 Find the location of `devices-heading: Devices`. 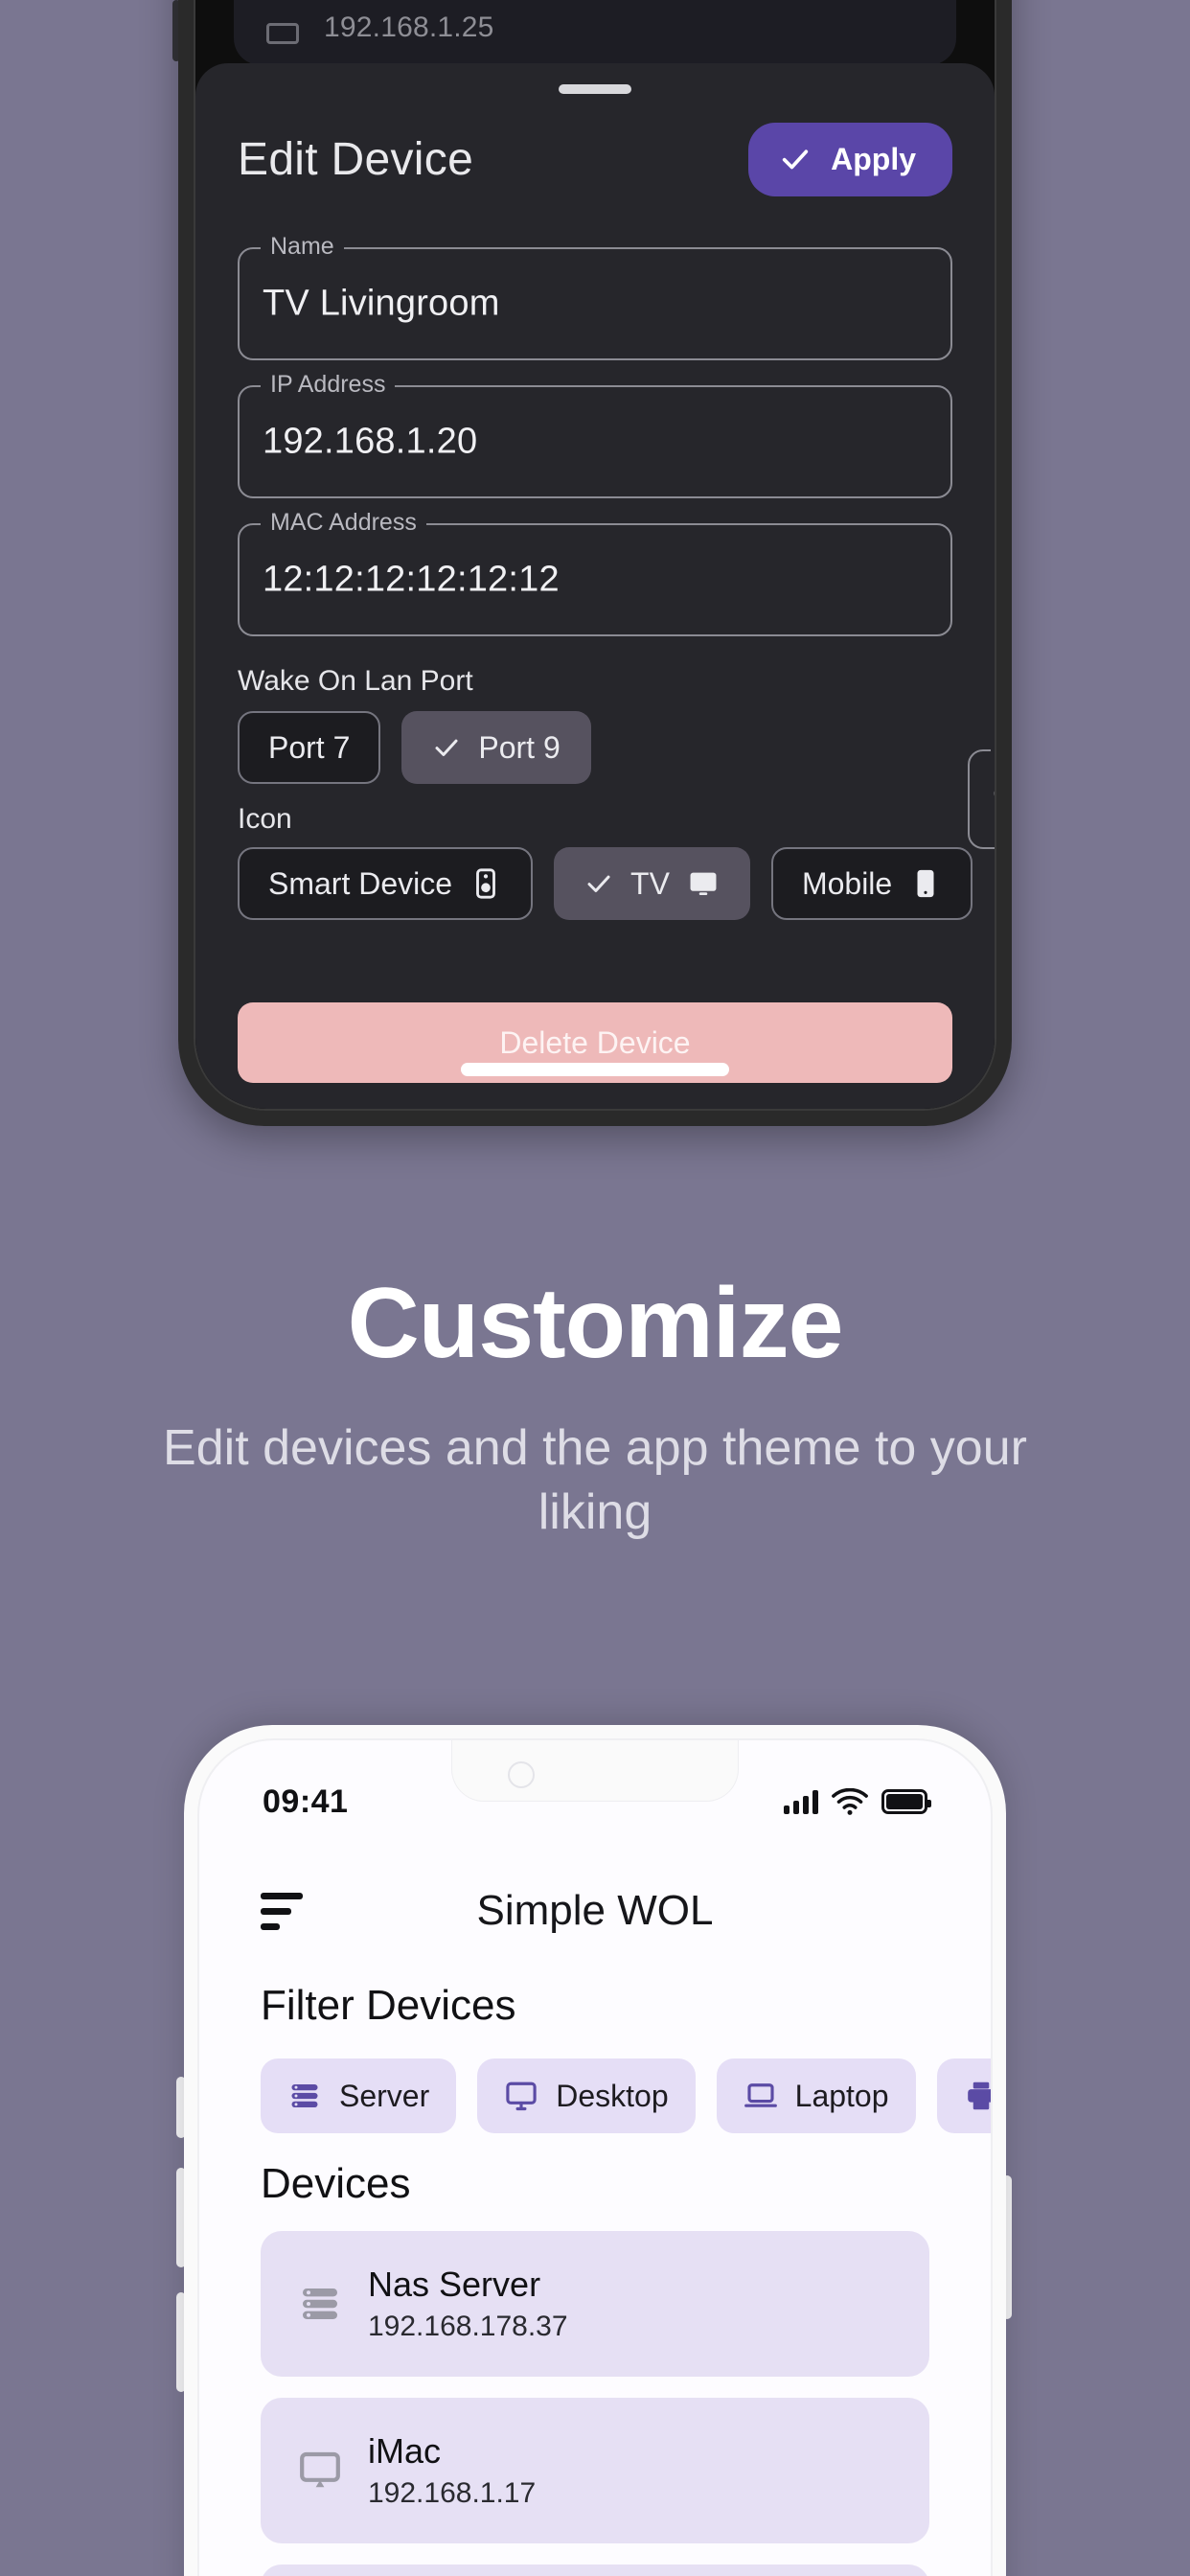

devices-heading: Devices is located at coordinates (336, 2183).